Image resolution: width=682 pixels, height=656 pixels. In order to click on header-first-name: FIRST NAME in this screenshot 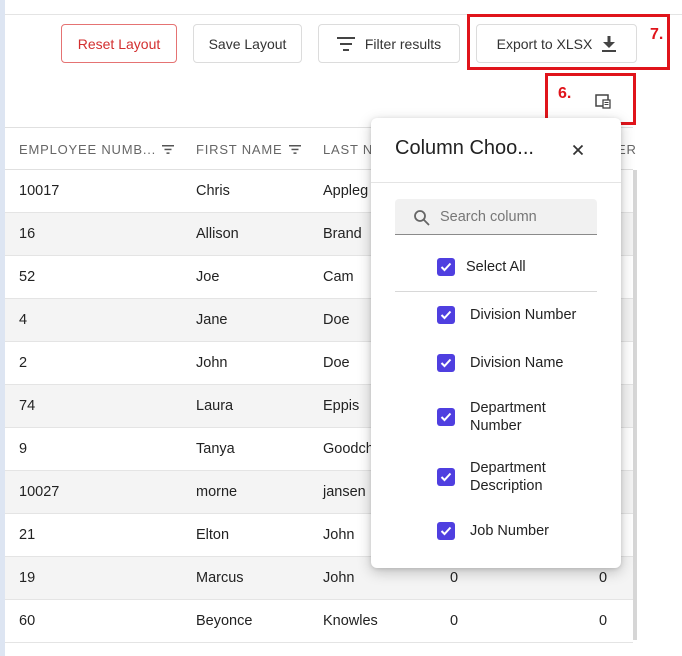, I will do `click(248, 149)`.